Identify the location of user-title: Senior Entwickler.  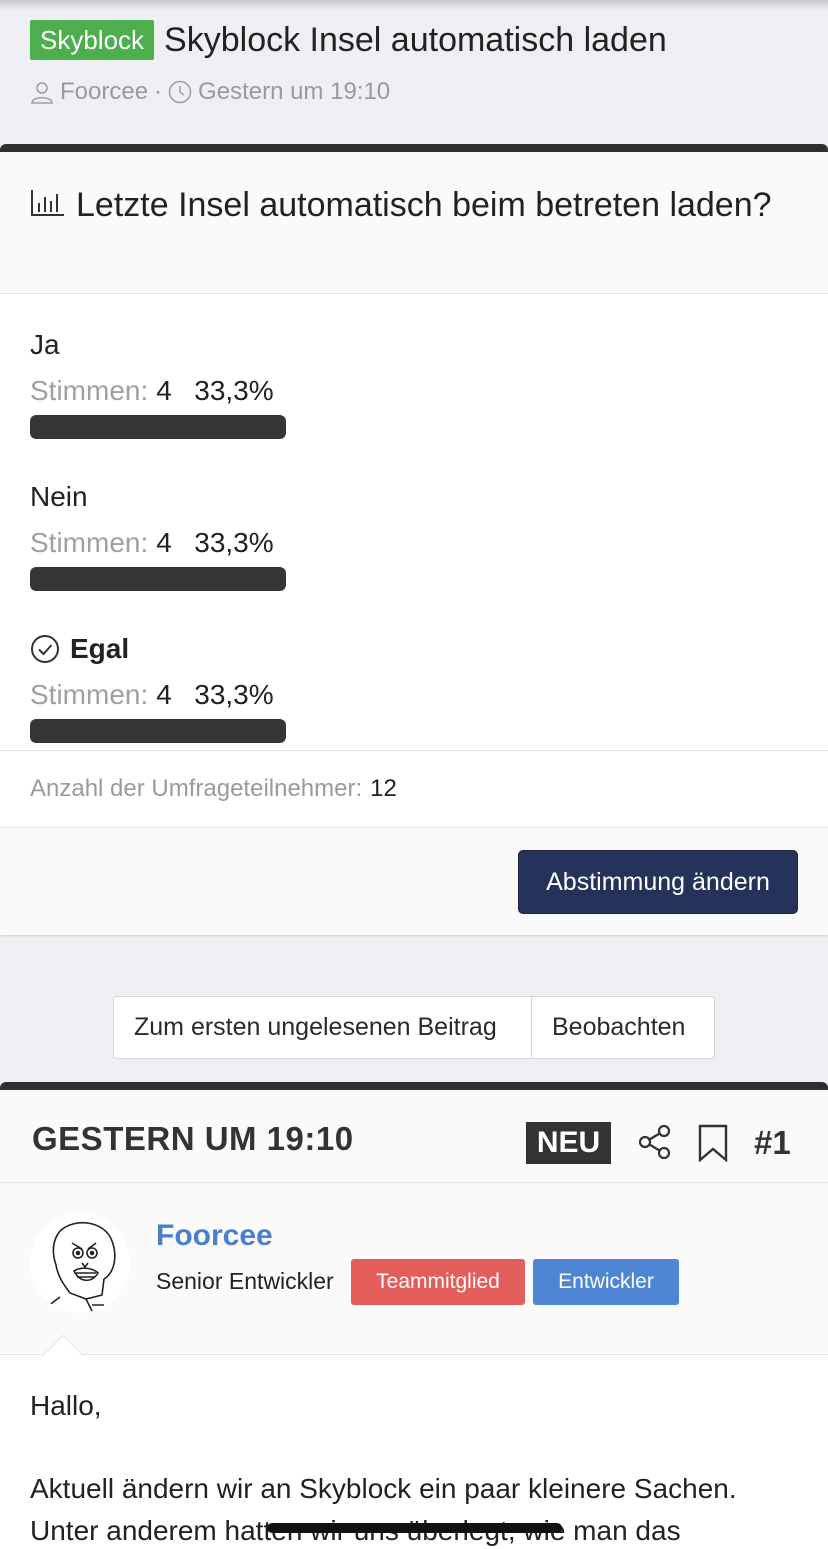
(245, 1281).